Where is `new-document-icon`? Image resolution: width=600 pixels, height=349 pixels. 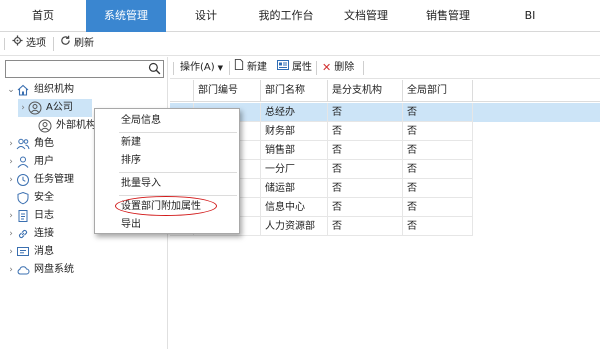 new-document-icon is located at coordinates (239, 68).